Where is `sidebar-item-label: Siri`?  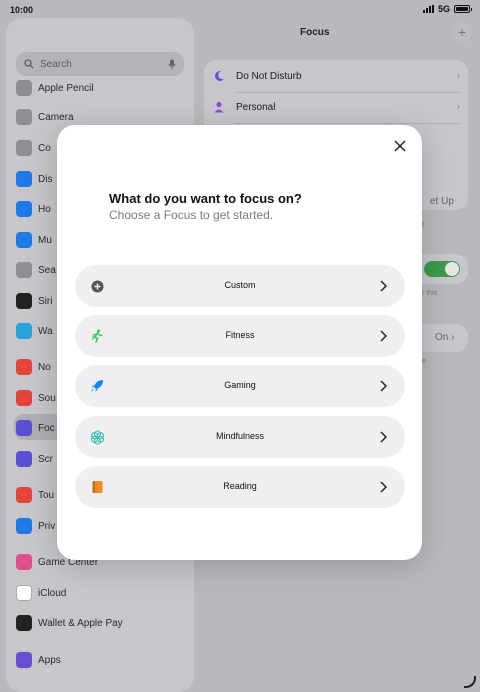
sidebar-item-label: Siri is located at coordinates (45, 301).